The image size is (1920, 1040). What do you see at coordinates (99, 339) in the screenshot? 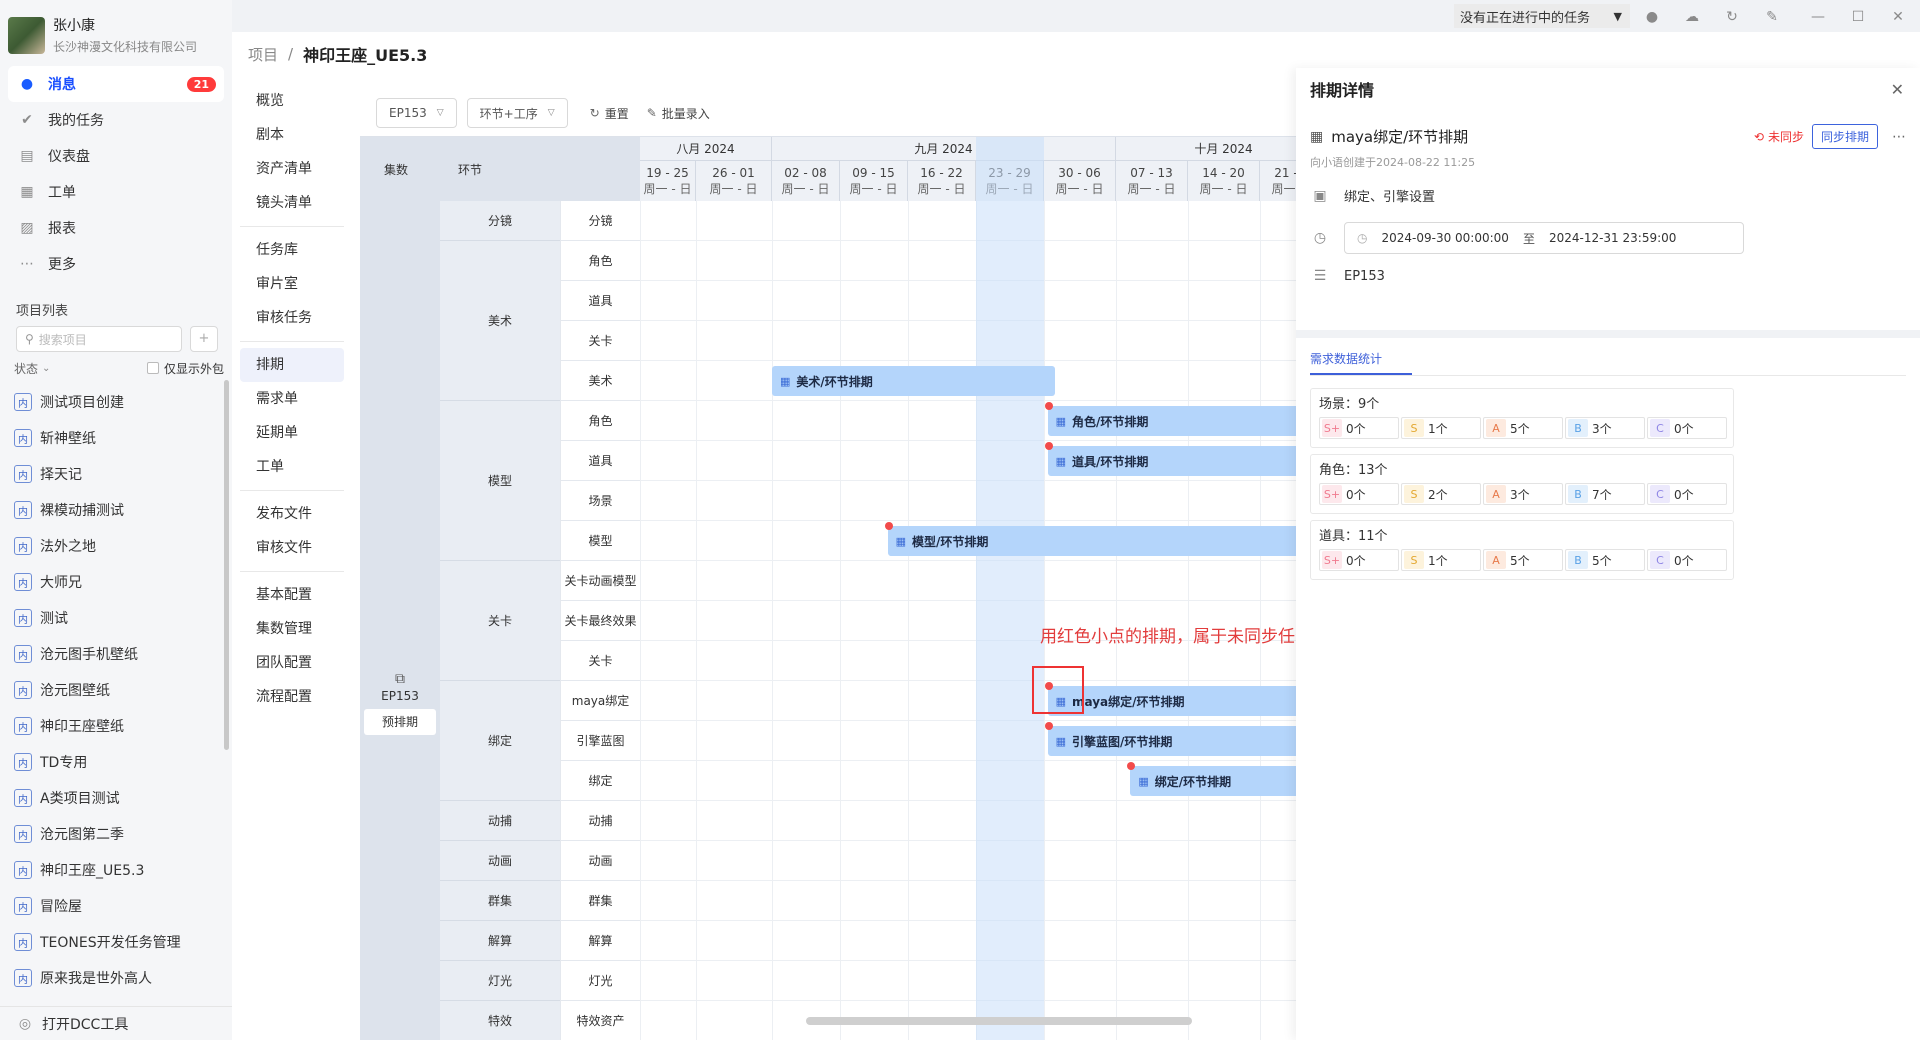
I see `project-search-input: ⚲ 搜索项目` at bounding box center [99, 339].